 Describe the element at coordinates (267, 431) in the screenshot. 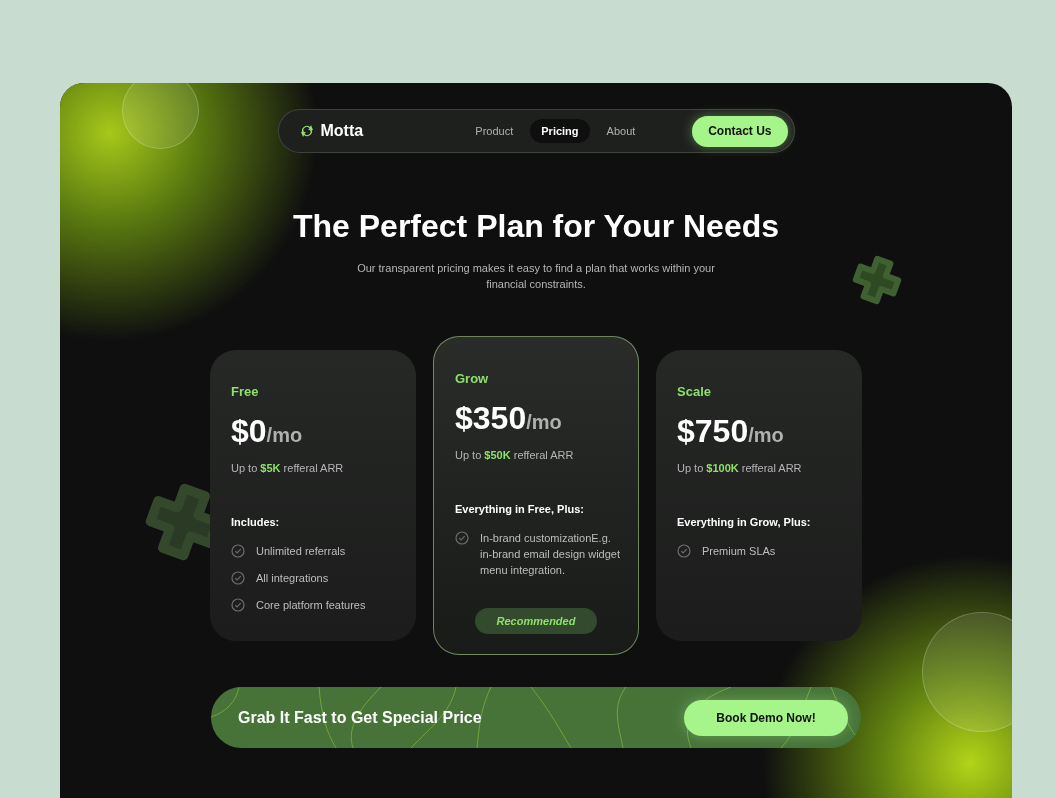

I see `plan-price: $0/mo` at that location.